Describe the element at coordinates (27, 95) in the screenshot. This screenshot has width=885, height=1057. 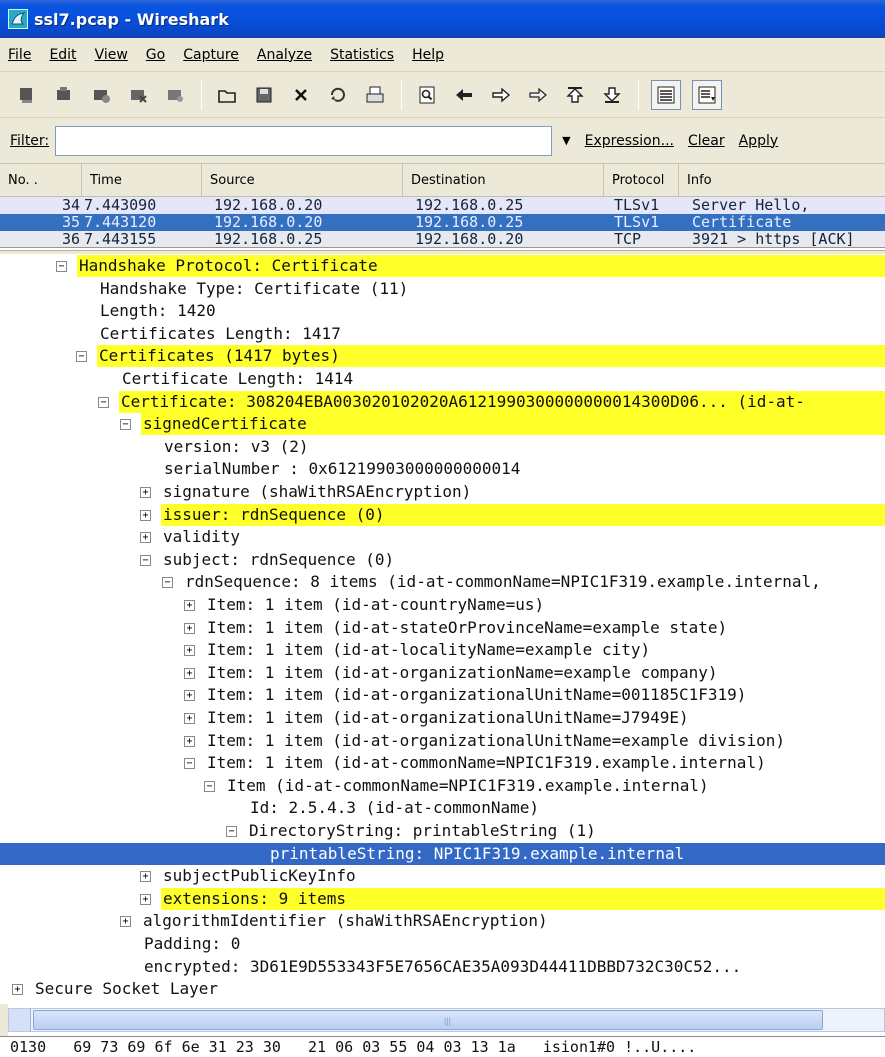
I see `interfaces-icon` at that location.